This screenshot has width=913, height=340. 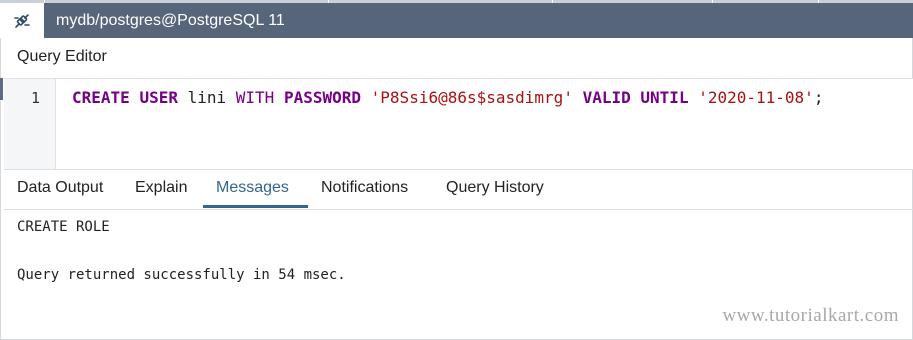 I want to click on tab-data-output: Data Output, so click(x=60, y=188).